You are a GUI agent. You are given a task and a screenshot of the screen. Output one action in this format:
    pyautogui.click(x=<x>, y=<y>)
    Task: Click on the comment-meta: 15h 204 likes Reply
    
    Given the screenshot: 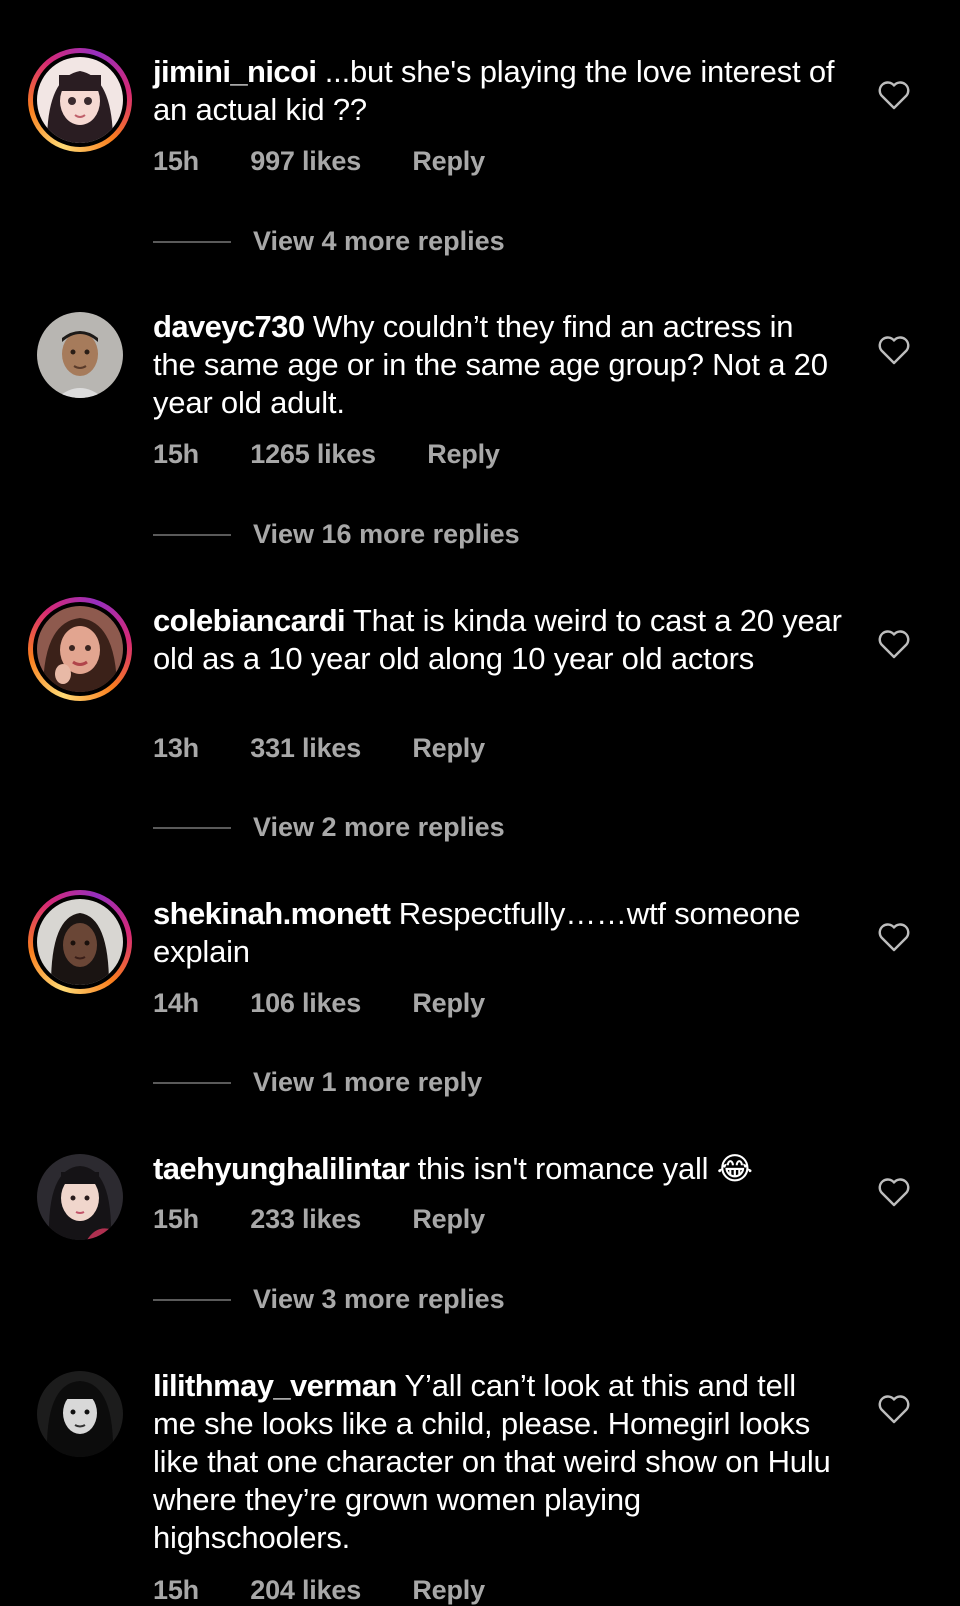 What is the action you would take?
    pyautogui.click(x=341, y=1590)
    